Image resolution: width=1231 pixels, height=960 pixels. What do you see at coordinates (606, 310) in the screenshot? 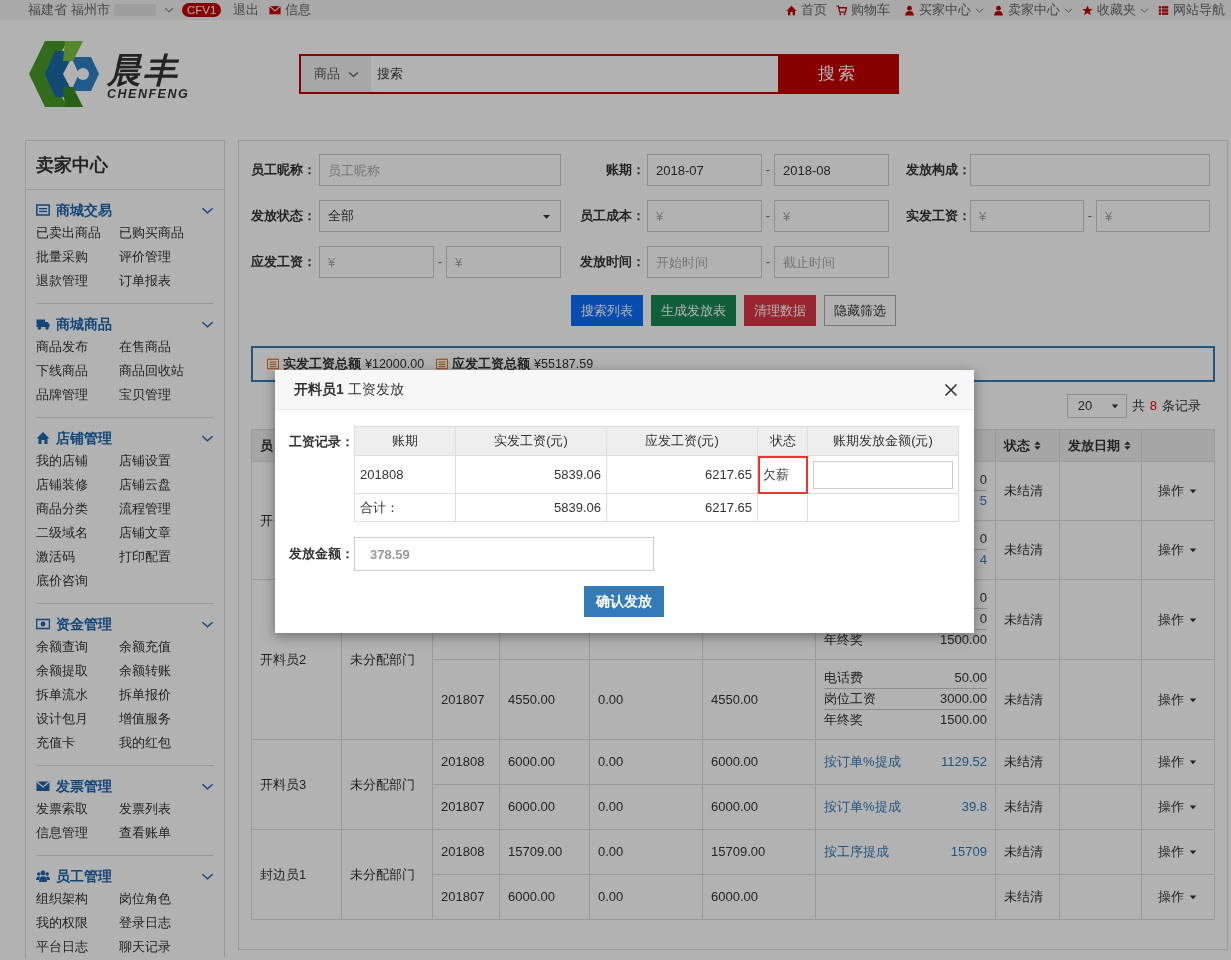
I see `action-button: 搜索列表` at bounding box center [606, 310].